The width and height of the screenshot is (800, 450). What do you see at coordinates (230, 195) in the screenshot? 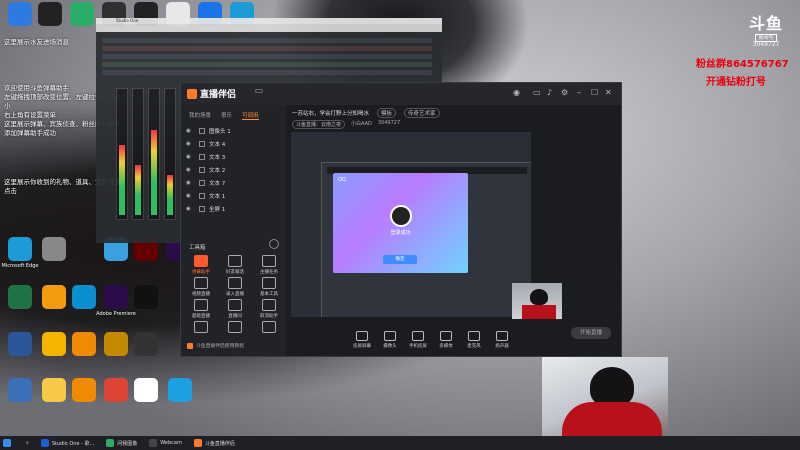
I see `layer-item: ◉ 文本 1` at bounding box center [230, 195].